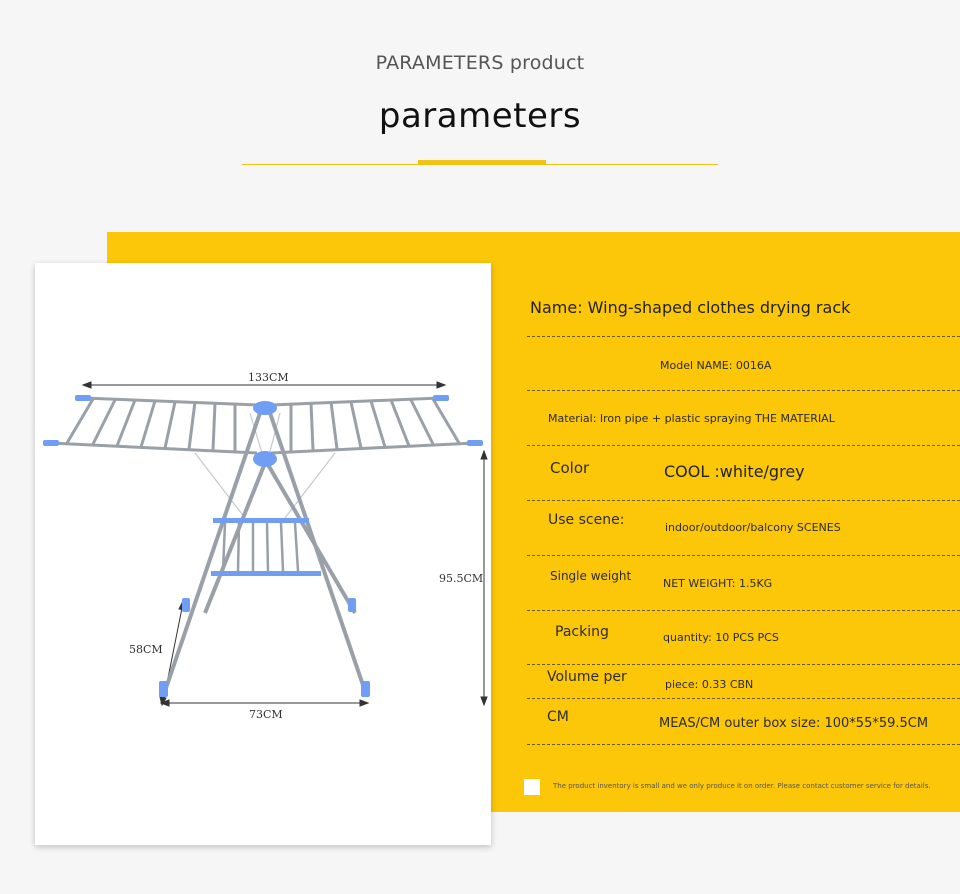  Describe the element at coordinates (591, 576) in the screenshot. I see `spec-weight-label: Single weight` at that location.